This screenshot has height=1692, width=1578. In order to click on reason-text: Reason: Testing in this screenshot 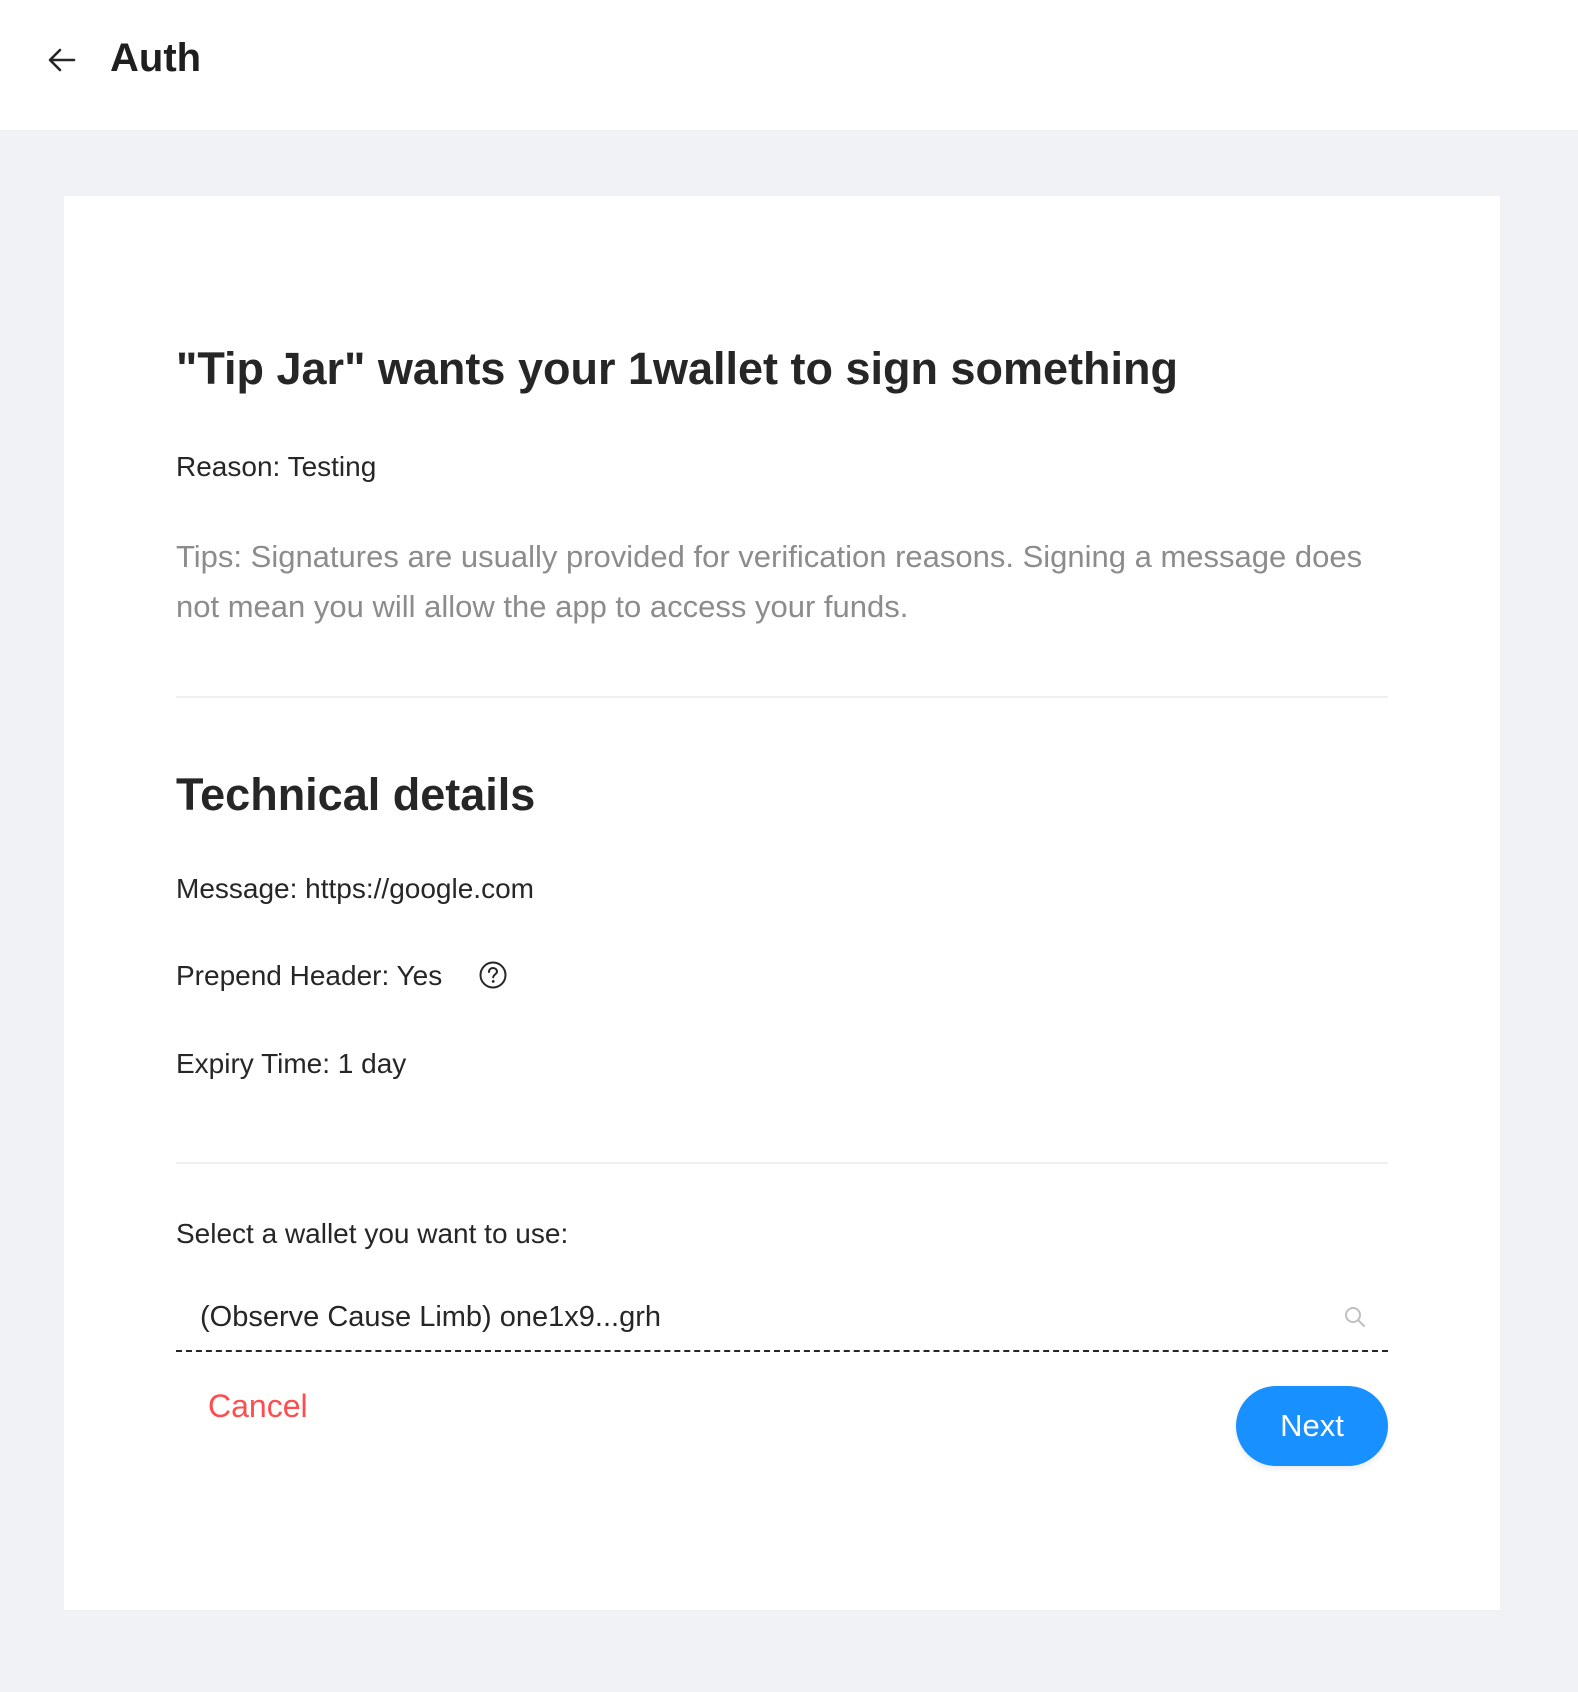, I will do `click(276, 466)`.